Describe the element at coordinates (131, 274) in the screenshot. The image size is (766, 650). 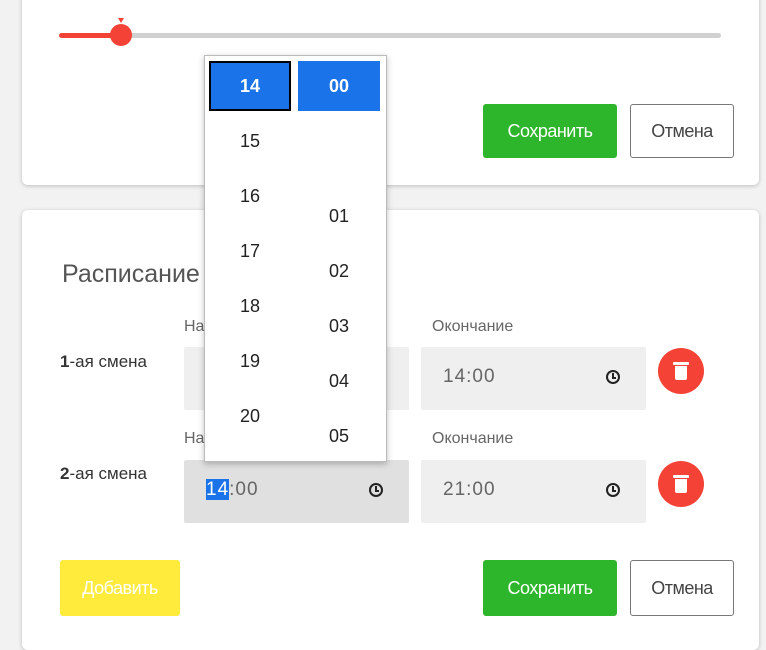
I see `schedule-title: Расписание` at that location.